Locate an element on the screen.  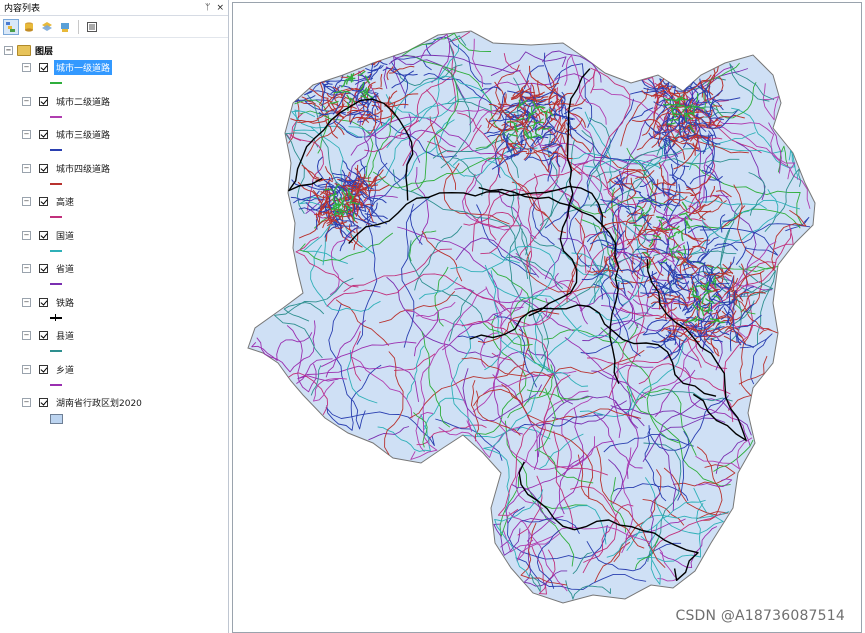
toc-title: 内容列表 is located at coordinates (22, 9).